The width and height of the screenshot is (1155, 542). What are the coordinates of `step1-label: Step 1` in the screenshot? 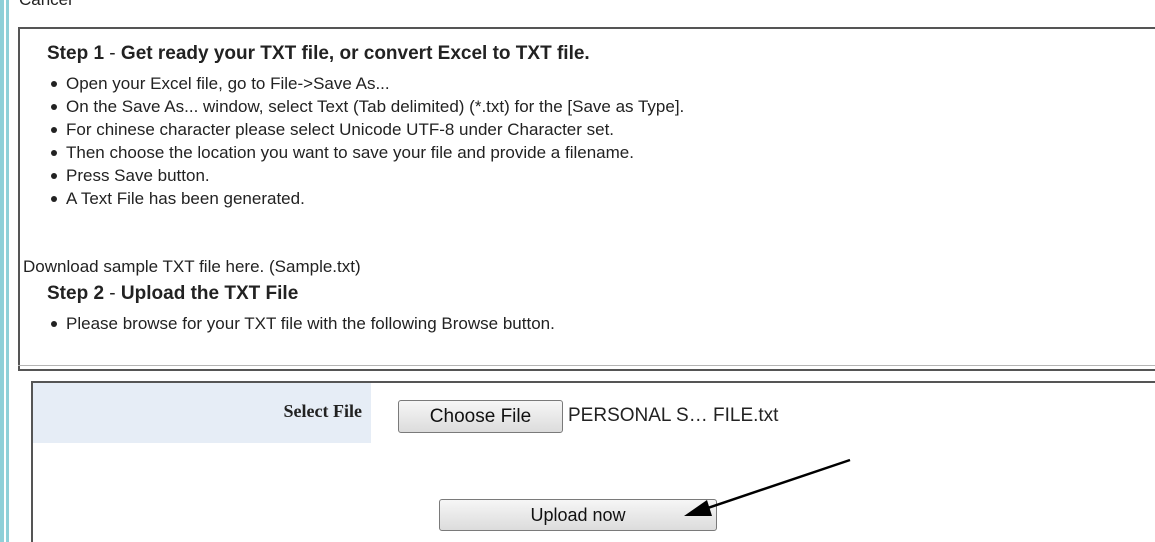 It's located at (76, 53).